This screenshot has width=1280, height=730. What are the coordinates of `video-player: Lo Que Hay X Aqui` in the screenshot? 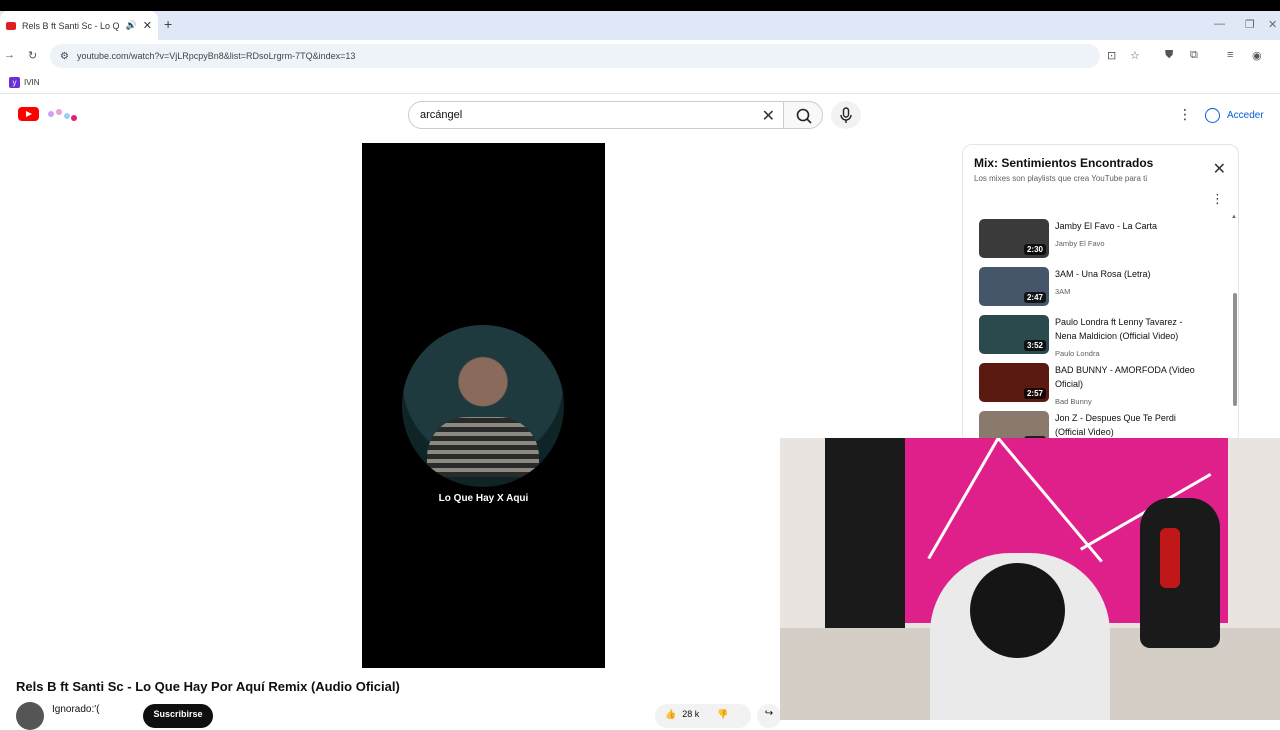 It's located at (483, 405).